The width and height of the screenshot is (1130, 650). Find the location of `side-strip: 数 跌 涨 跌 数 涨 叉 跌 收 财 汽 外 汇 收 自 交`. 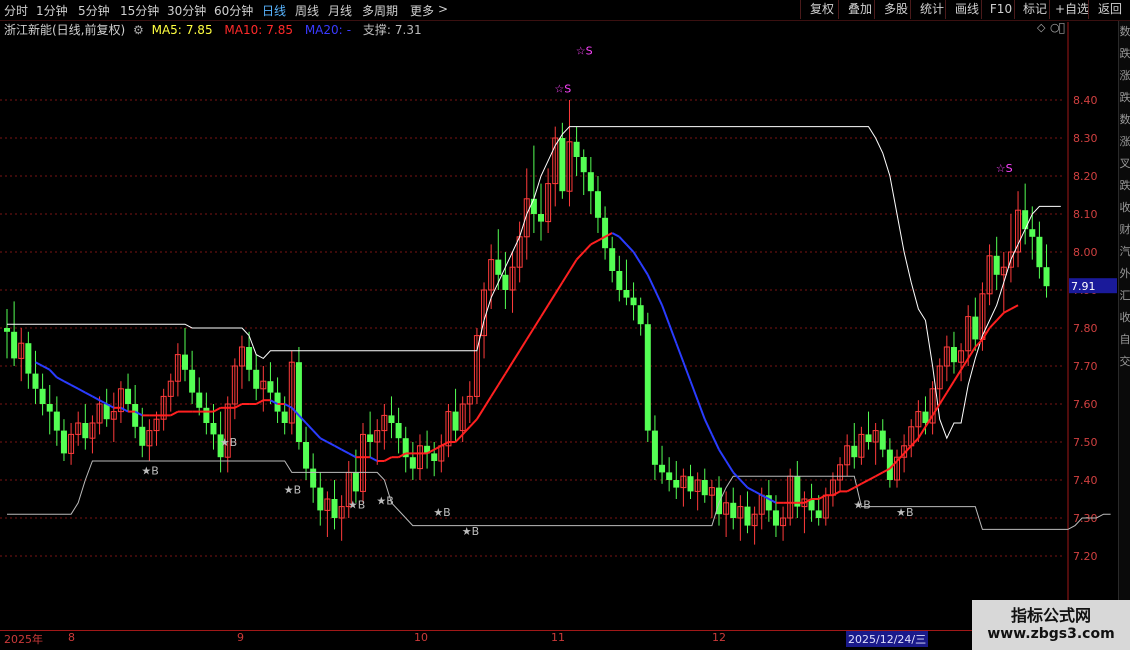

side-strip: 数 跌 涨 跌 数 涨 叉 跌 收 财 汽 外 汇 收 自 交 is located at coordinates (1124, 325).